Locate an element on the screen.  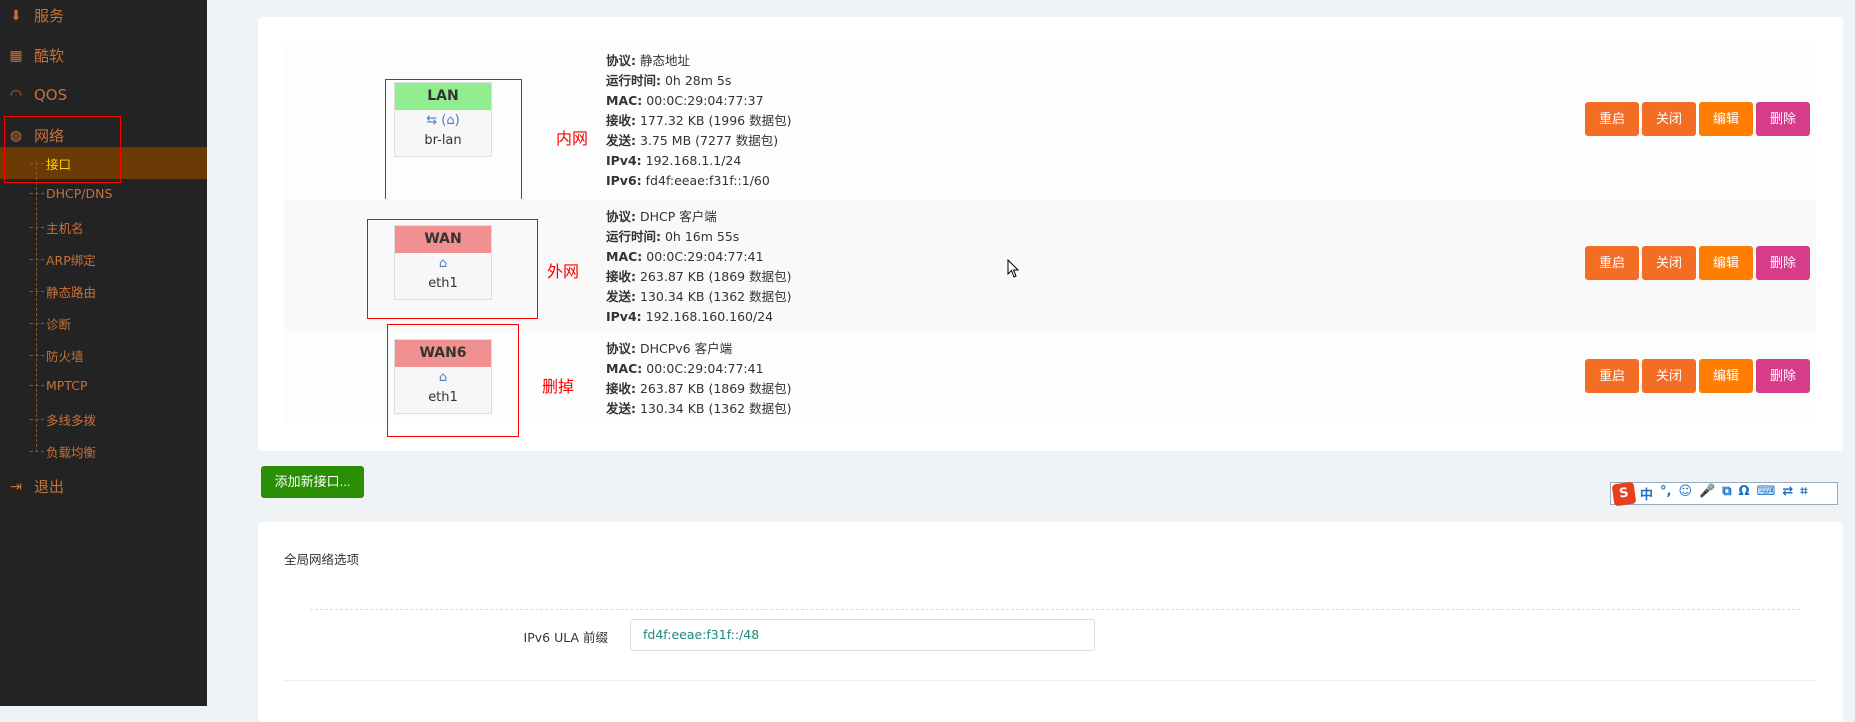
sidebar-subitem-label: 主机名 is located at coordinates (65, 228).